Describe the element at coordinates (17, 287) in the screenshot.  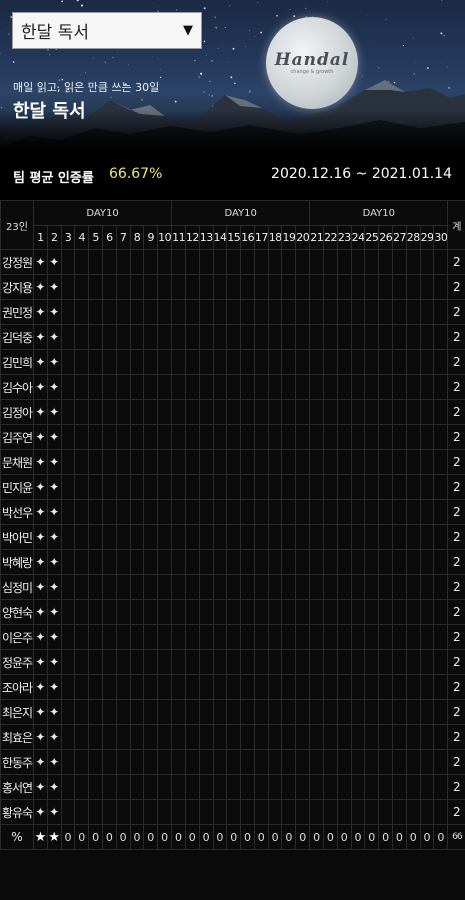
I see `member-name: 강지용` at that location.